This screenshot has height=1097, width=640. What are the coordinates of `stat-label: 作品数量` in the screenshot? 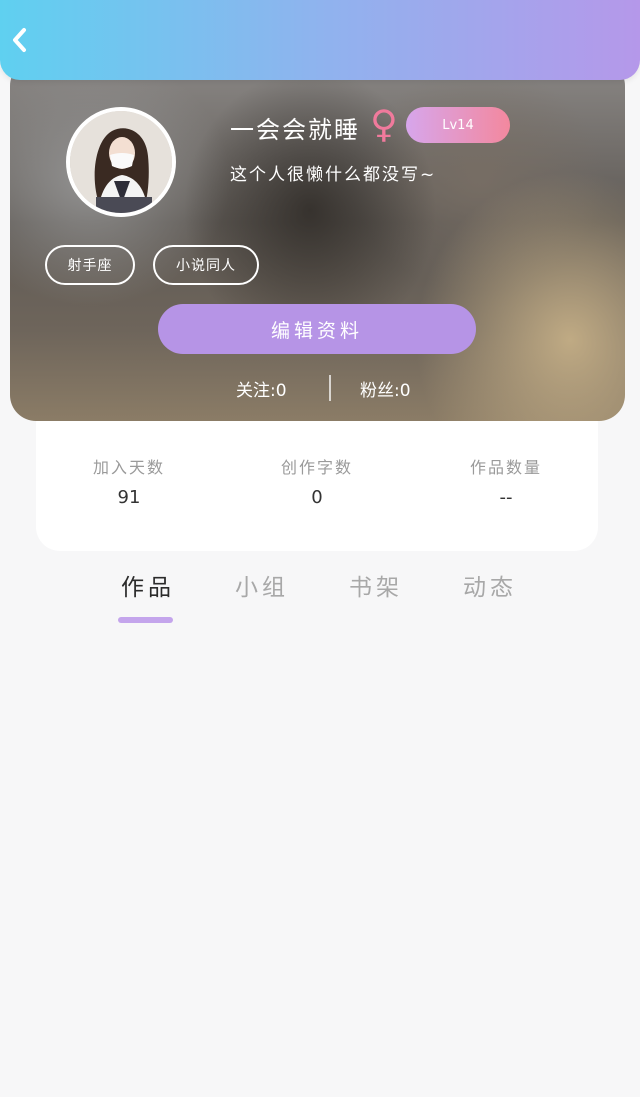 It's located at (505, 467).